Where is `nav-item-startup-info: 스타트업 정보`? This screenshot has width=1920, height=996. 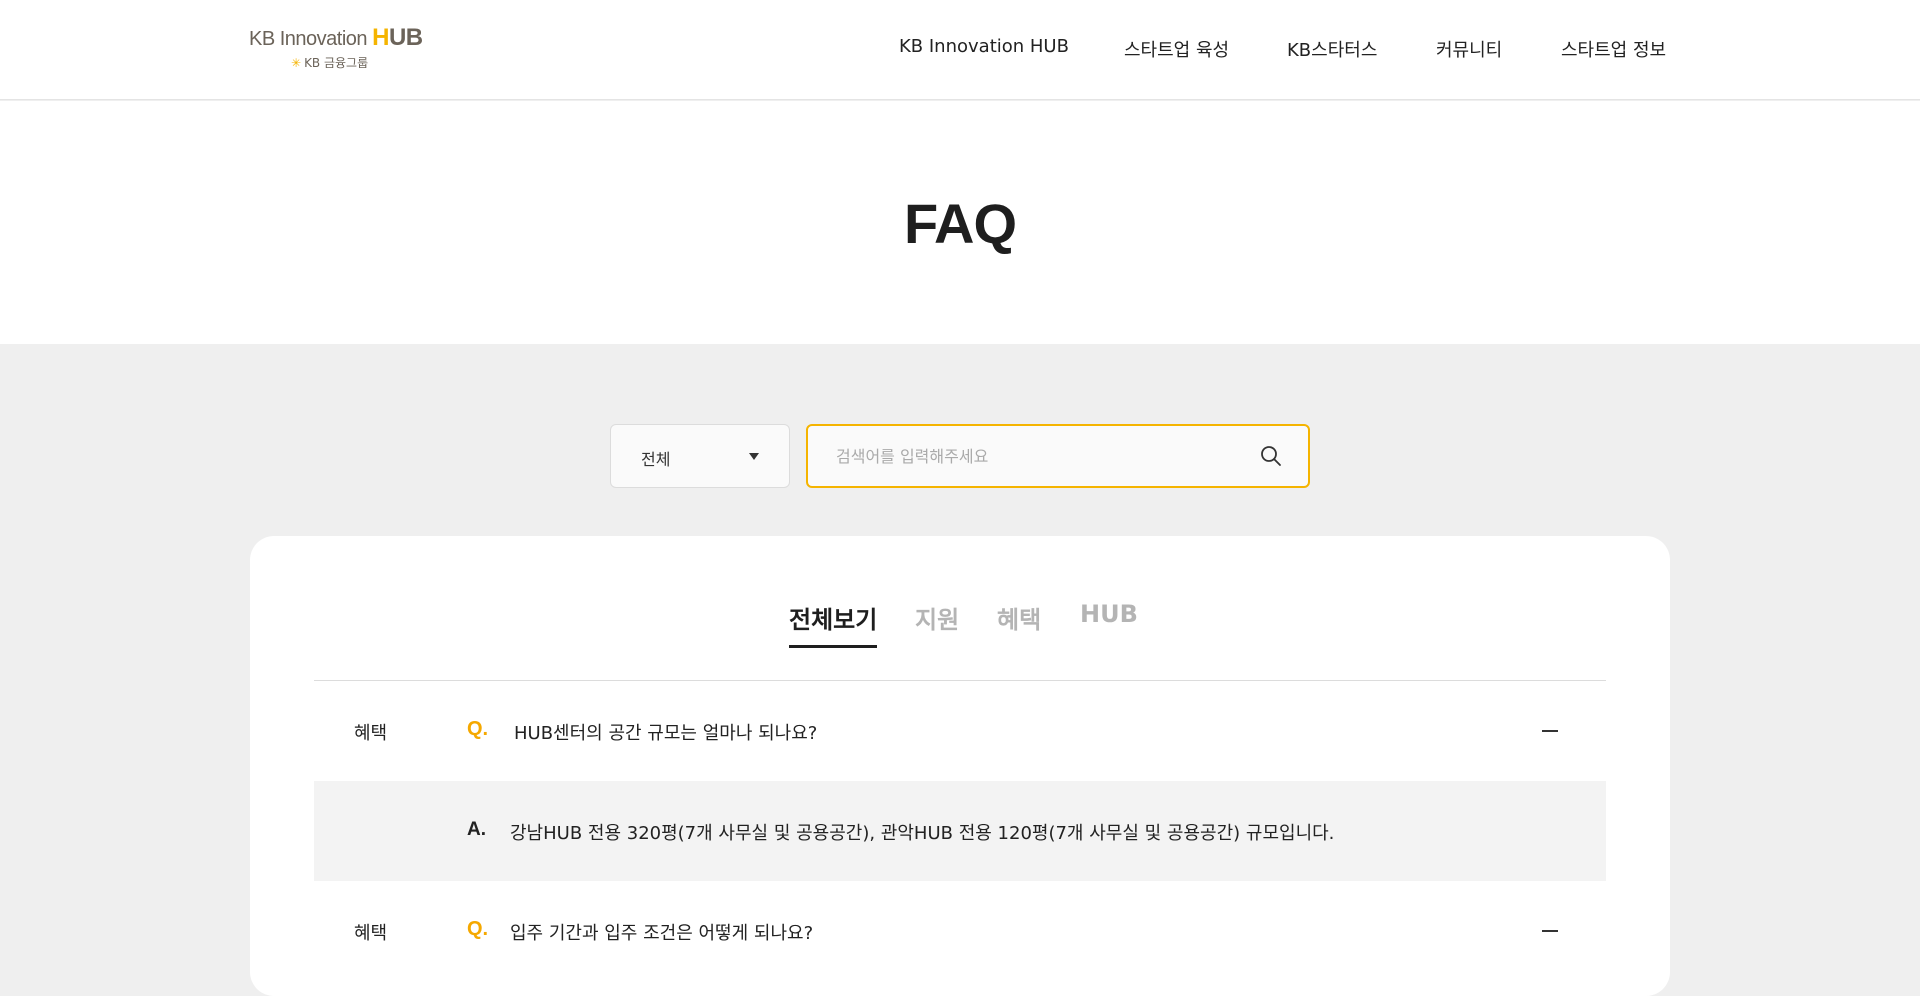 nav-item-startup-info: 스타트업 정보 is located at coordinates (1613, 49).